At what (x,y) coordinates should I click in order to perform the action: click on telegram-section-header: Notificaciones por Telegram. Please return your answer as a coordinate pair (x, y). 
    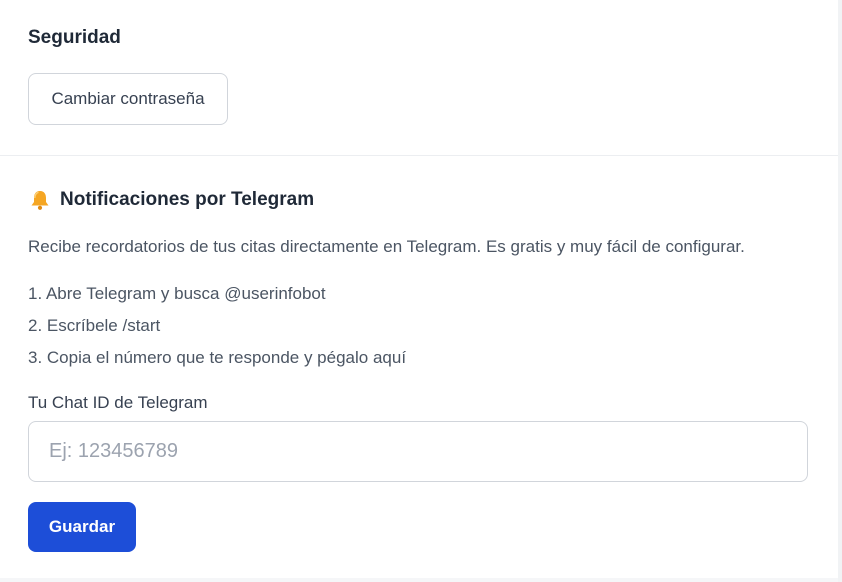
    Looking at the image, I should click on (171, 200).